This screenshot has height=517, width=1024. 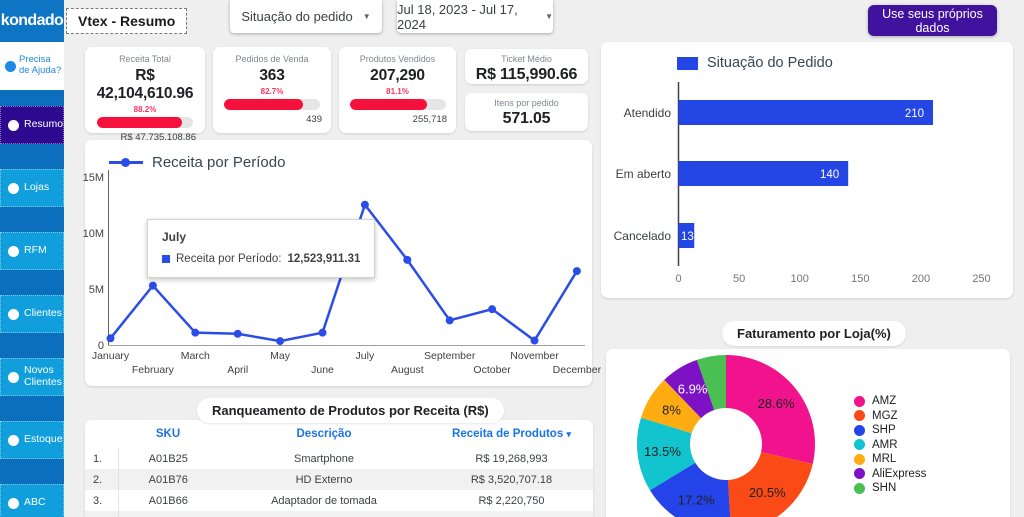 What do you see at coordinates (890, 401) in the screenshot?
I see `legend-item-amz: AMZ` at bounding box center [890, 401].